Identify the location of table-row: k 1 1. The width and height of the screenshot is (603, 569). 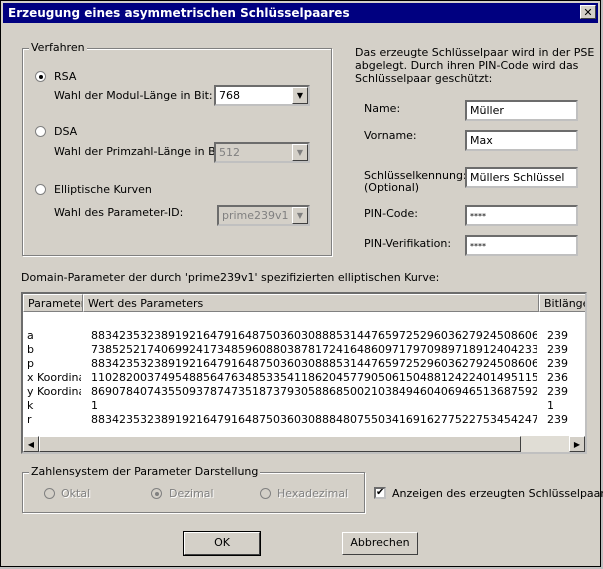
(304, 406).